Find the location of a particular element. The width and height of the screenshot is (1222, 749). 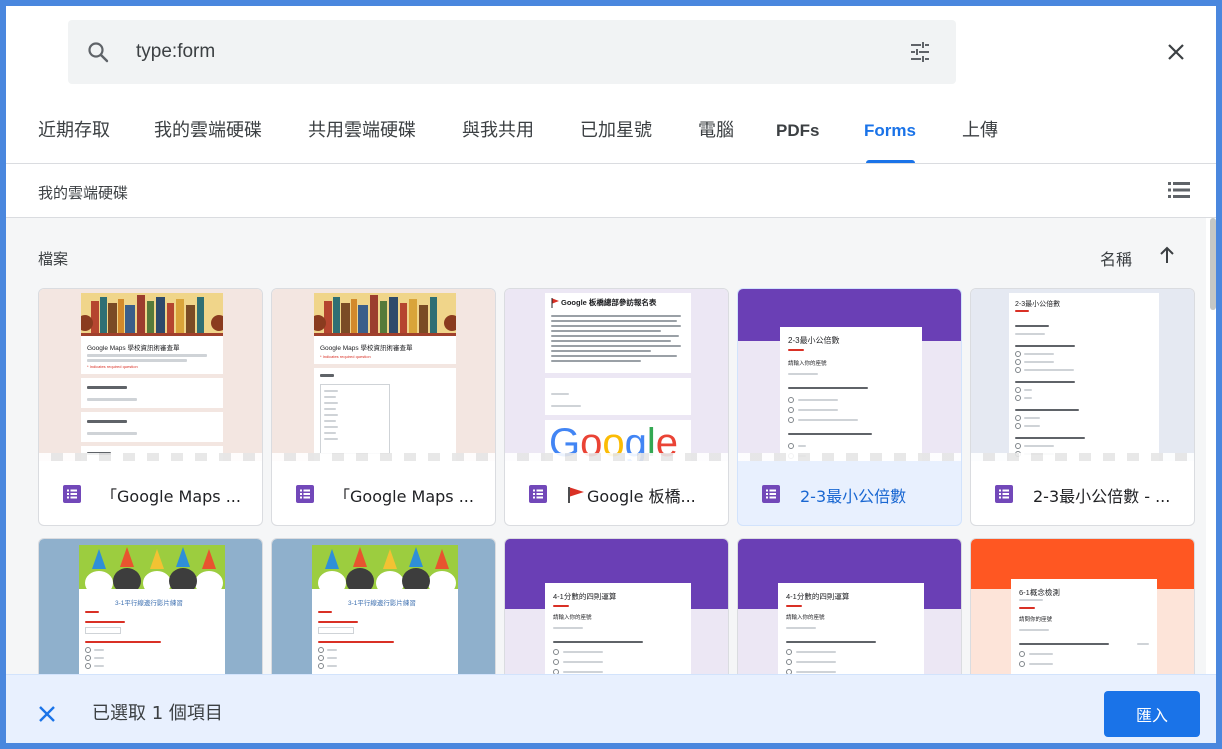

search-box is located at coordinates (512, 52).